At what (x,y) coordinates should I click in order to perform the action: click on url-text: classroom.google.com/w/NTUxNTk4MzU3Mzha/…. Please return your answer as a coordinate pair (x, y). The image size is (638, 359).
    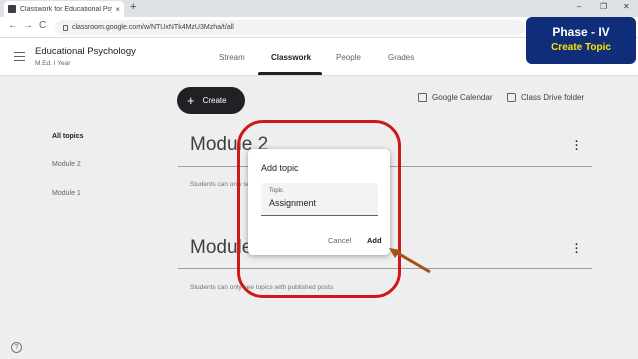
    Looking at the image, I should click on (153, 27).